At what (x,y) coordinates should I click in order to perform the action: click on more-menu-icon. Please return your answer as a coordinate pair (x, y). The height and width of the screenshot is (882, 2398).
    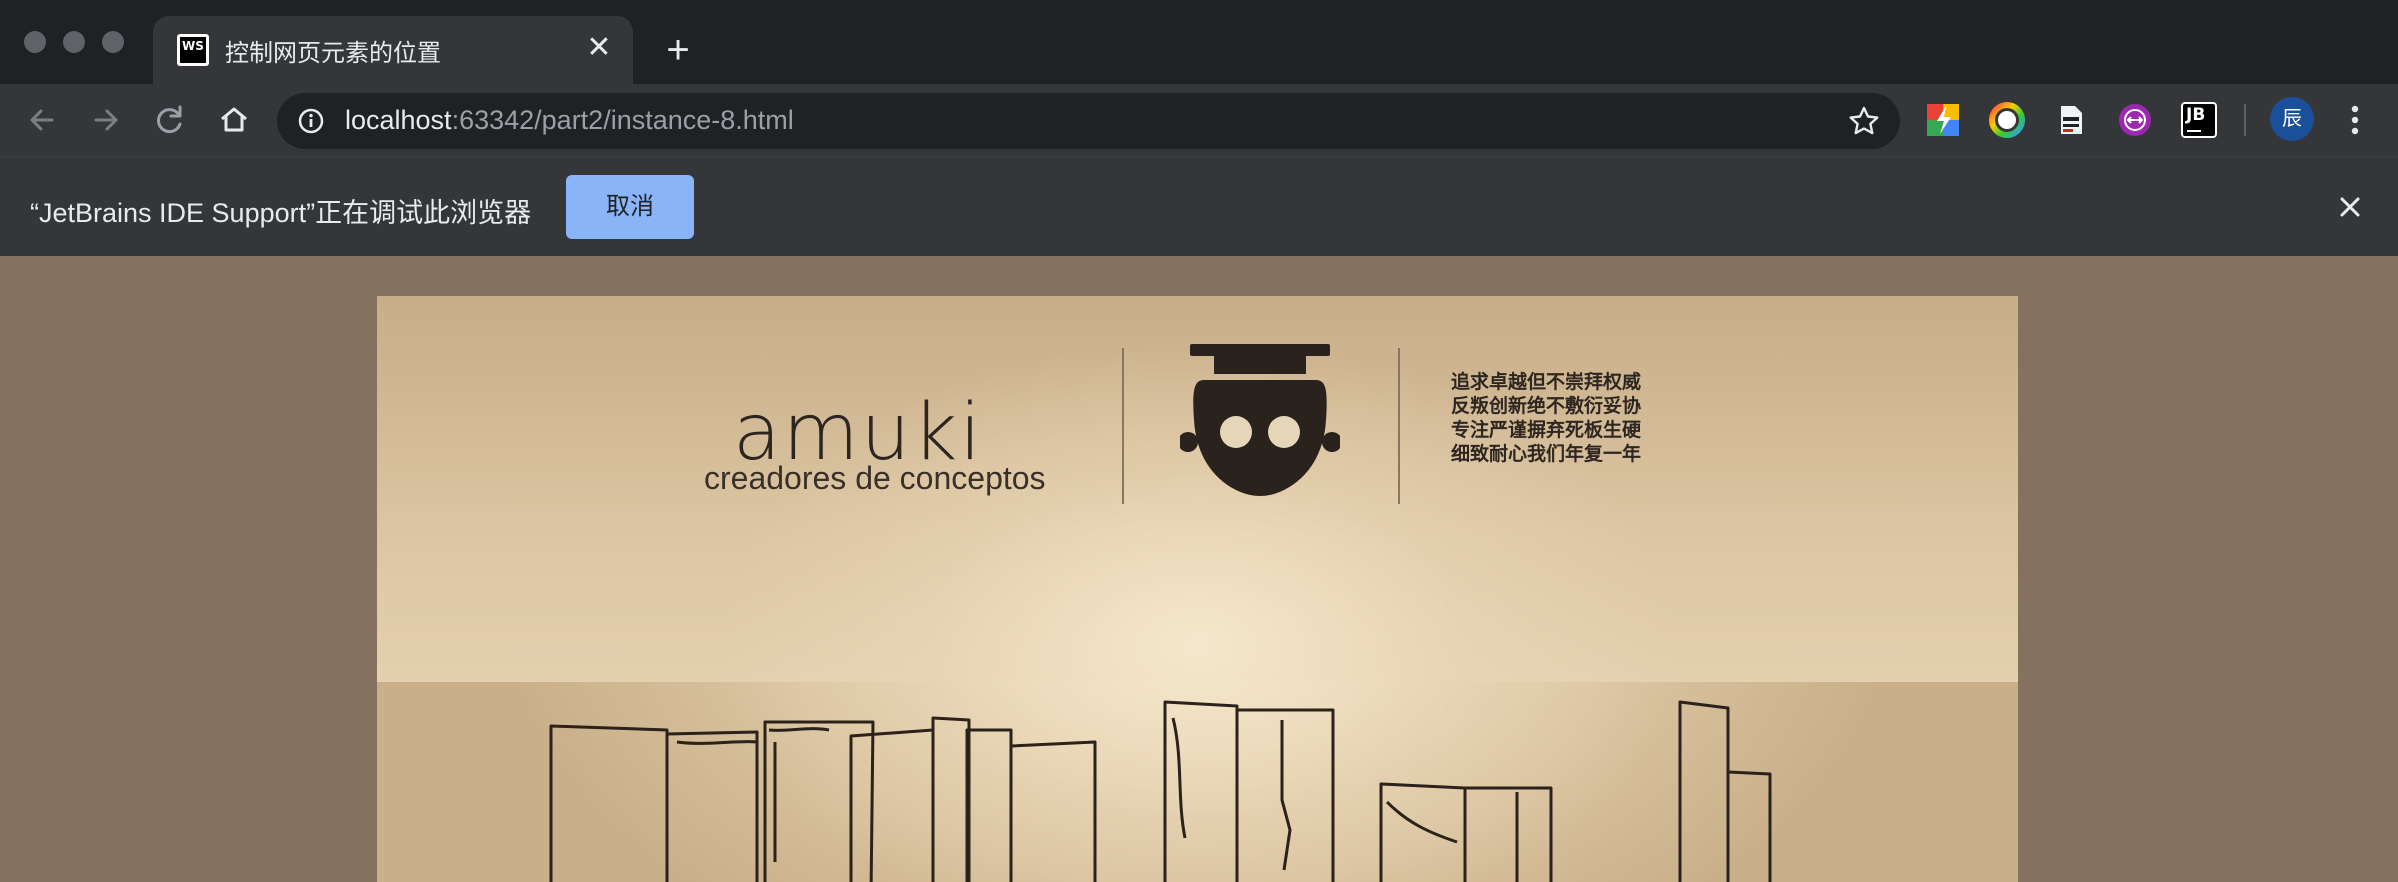
    Looking at the image, I should click on (2355, 120).